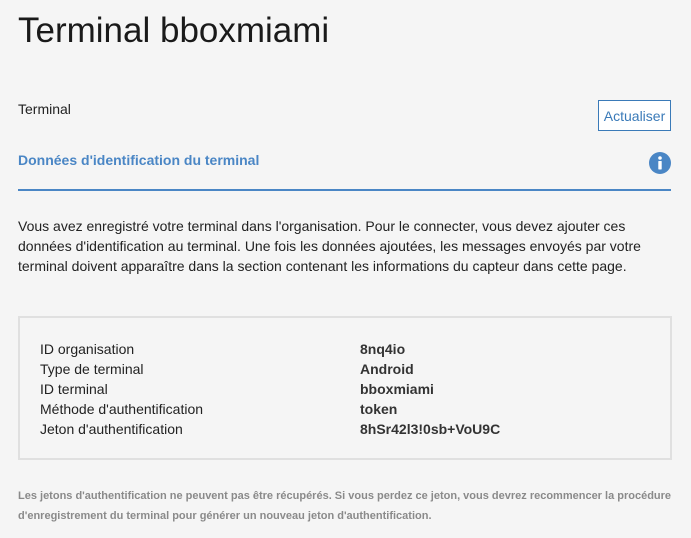 The width and height of the screenshot is (691, 538). What do you see at coordinates (340, 409) in the screenshot?
I see `credential-row-auth-method: Méthode d'authentification token` at bounding box center [340, 409].